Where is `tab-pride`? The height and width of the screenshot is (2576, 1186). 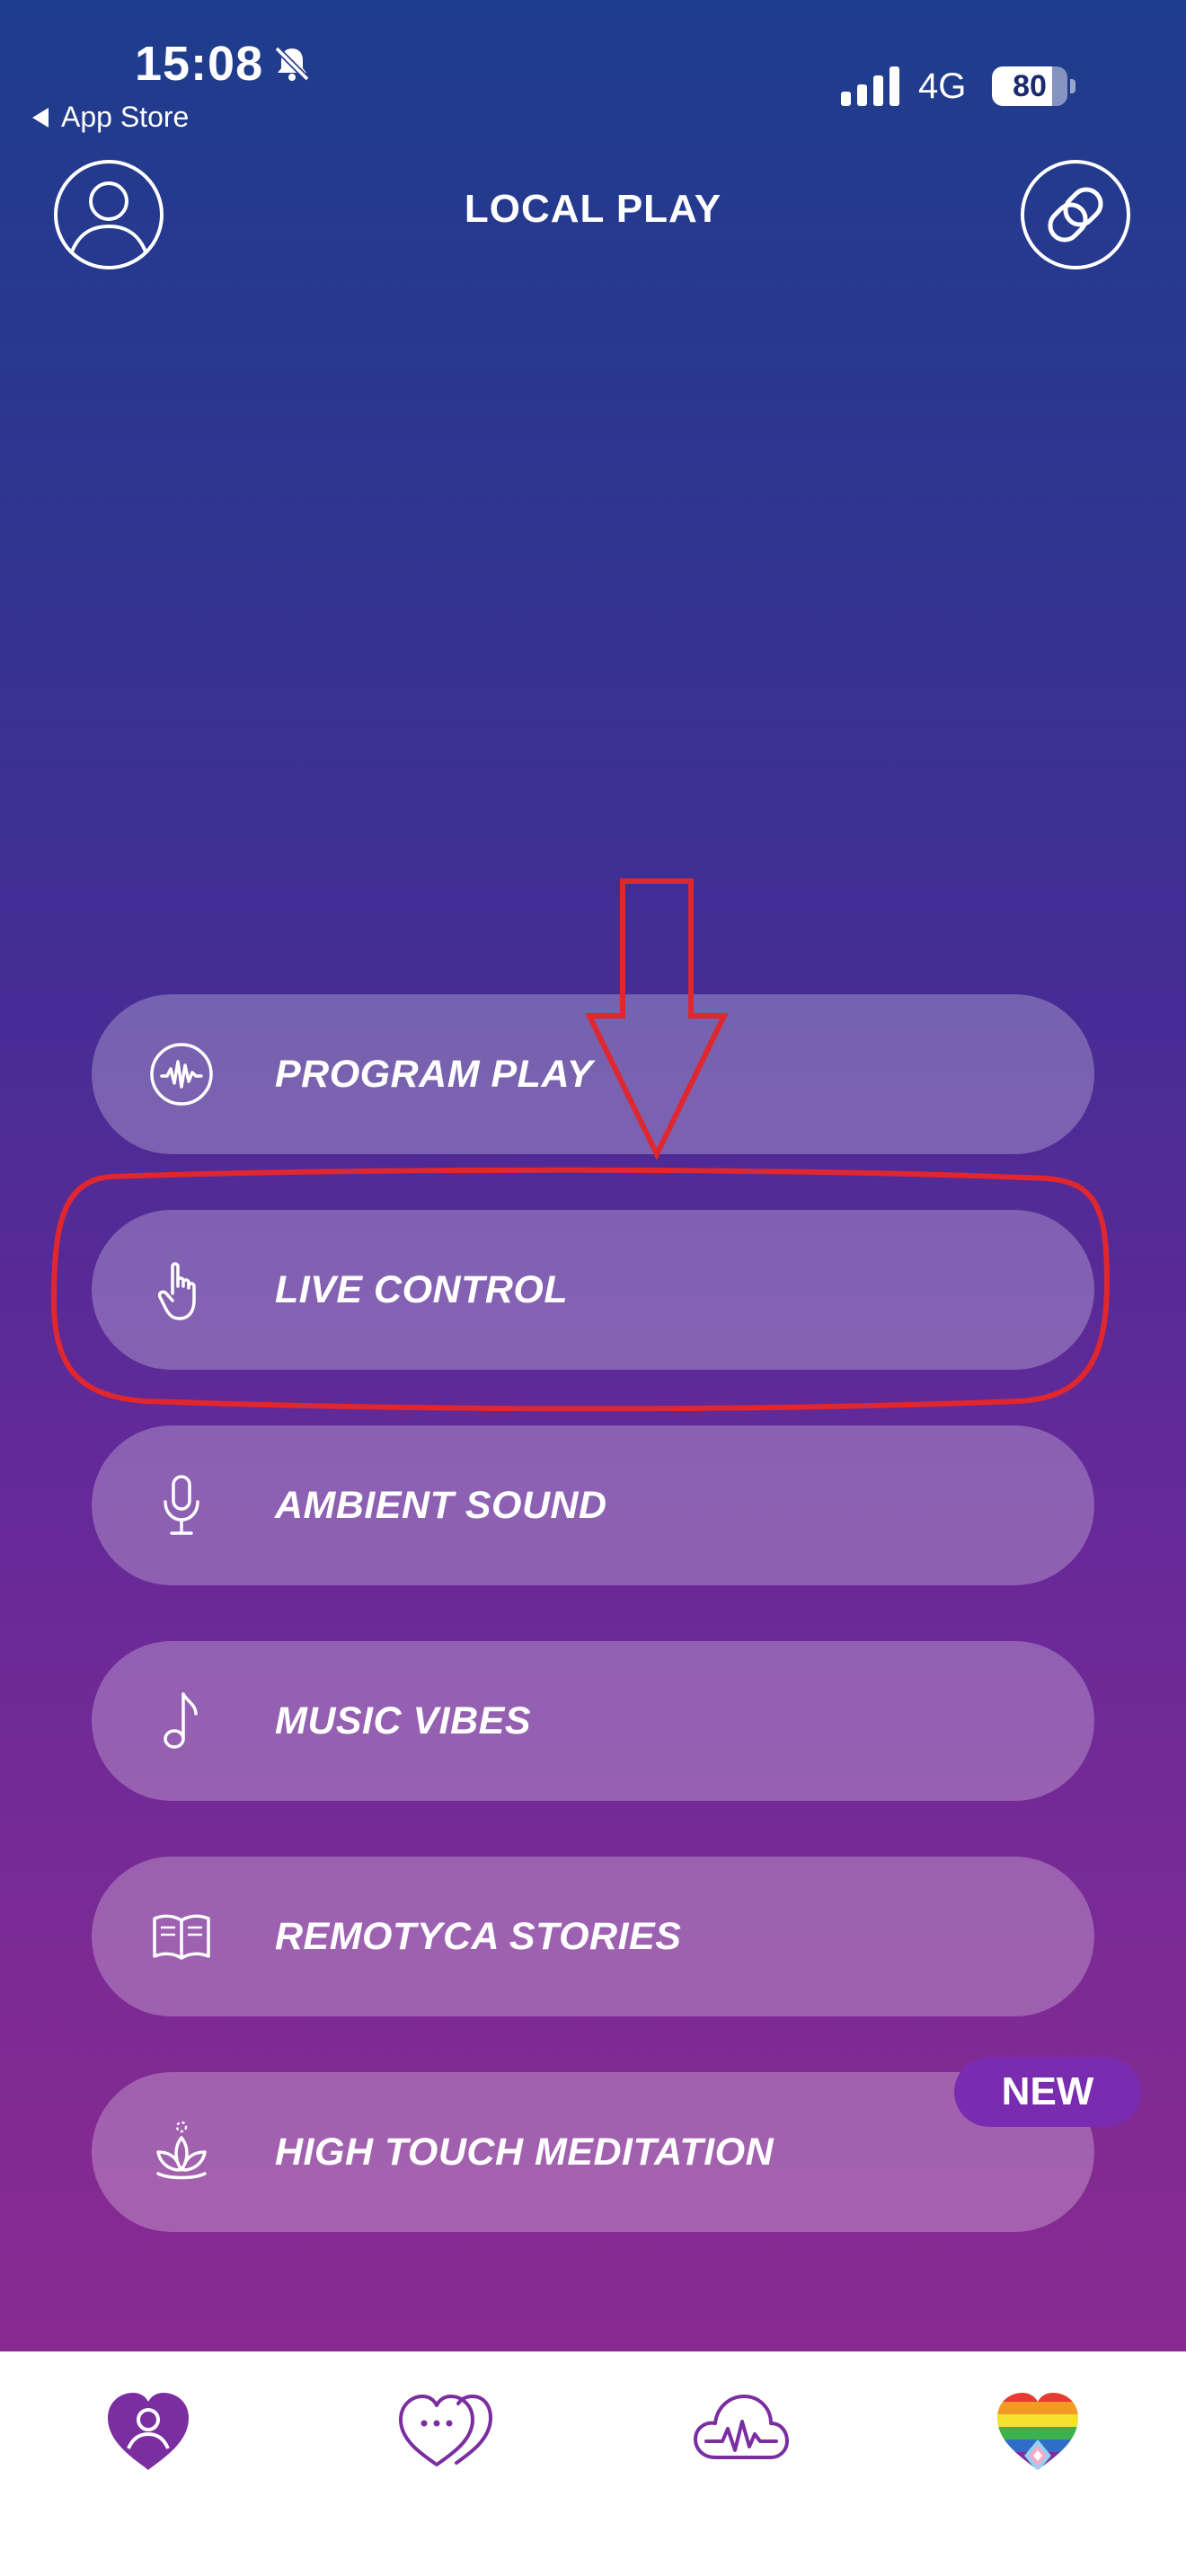
tab-pride is located at coordinates (1037, 2432).